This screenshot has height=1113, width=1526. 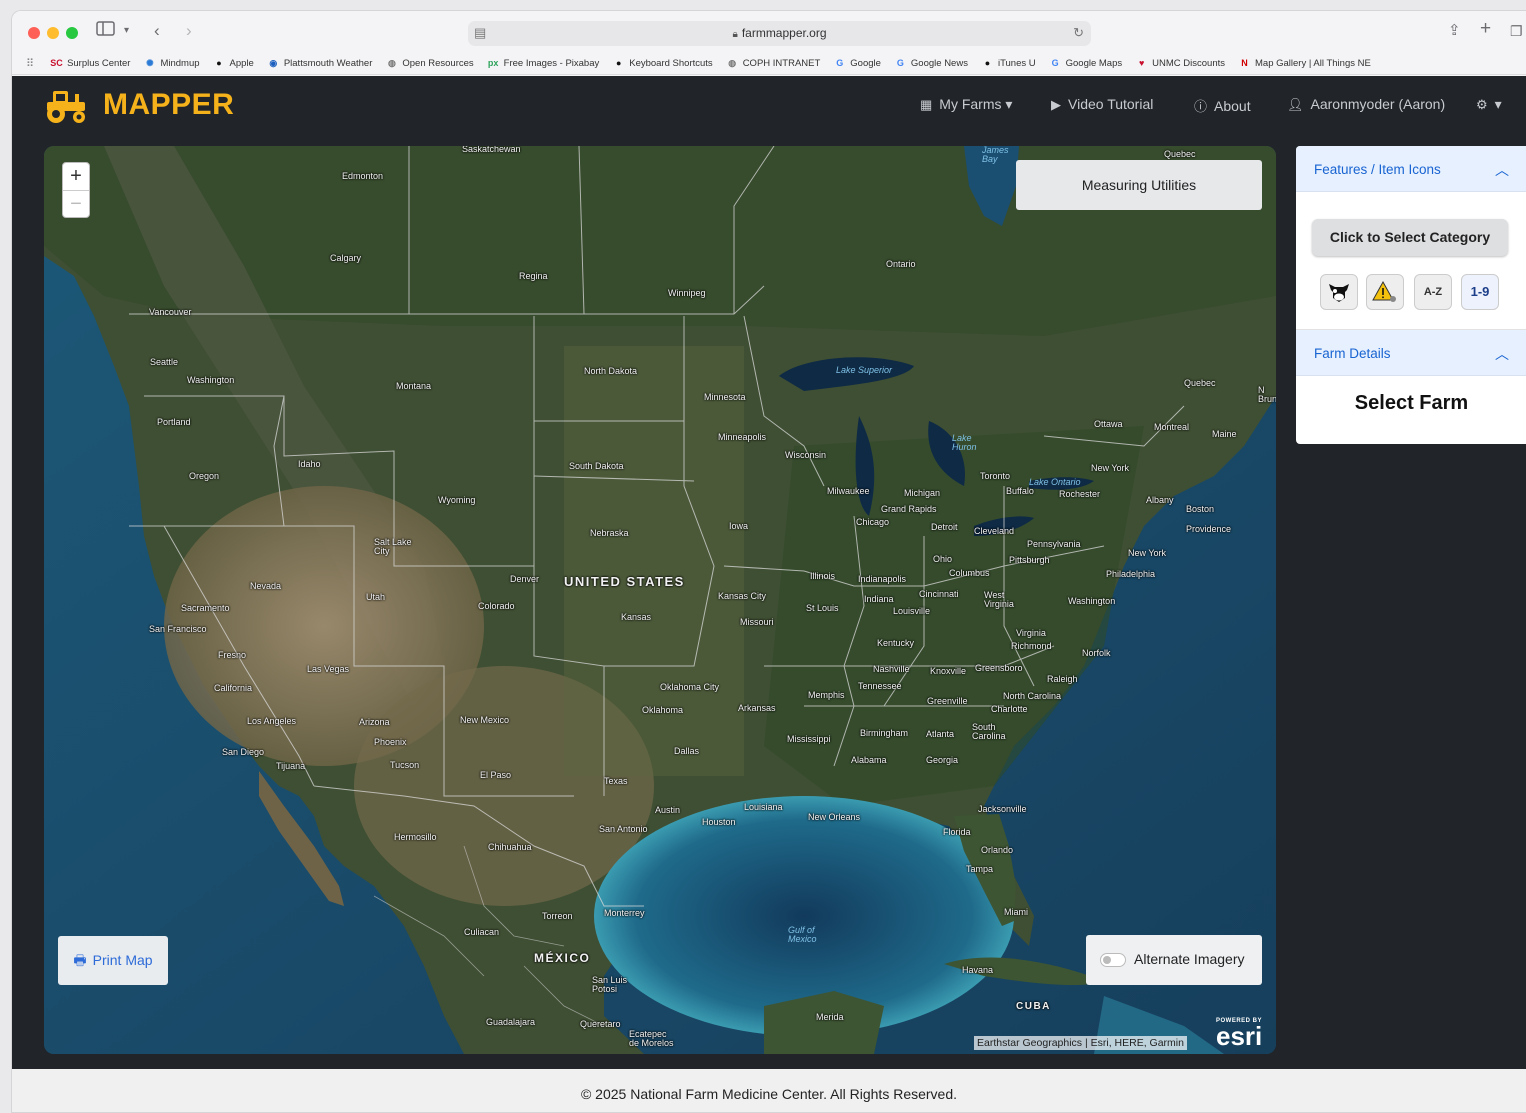 What do you see at coordinates (1172, 427) in the screenshot?
I see `map-label: Montreal` at bounding box center [1172, 427].